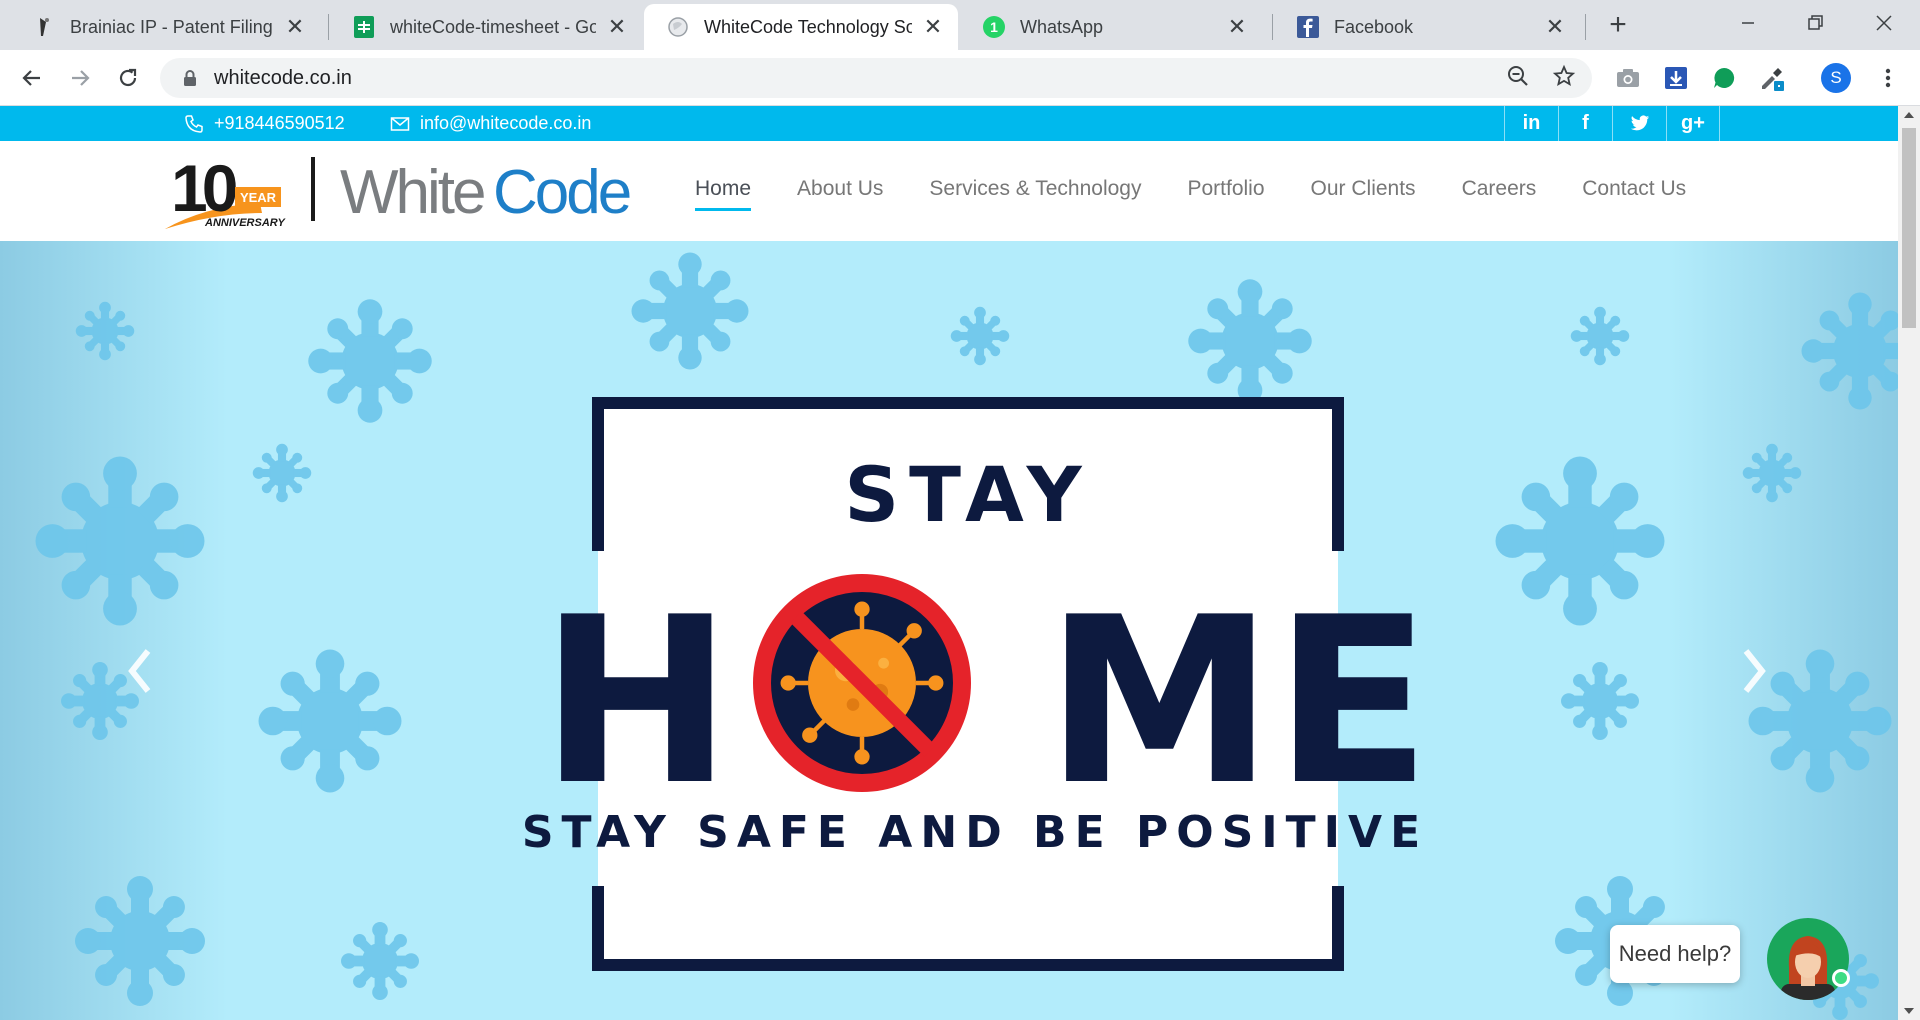 This screenshot has height=1020, width=1920. I want to click on hero-stay: STAY, so click(967, 494).